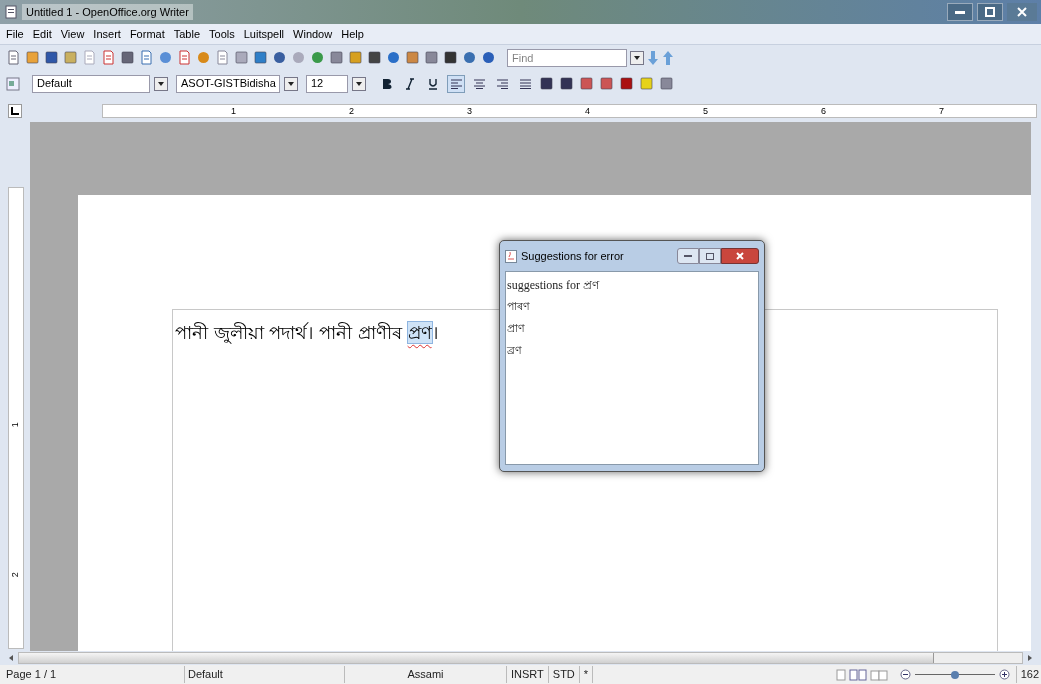 Image resolution: width=1041 pixels, height=684 pixels. I want to click on insert-mode-label: INSRT, so click(527, 674).